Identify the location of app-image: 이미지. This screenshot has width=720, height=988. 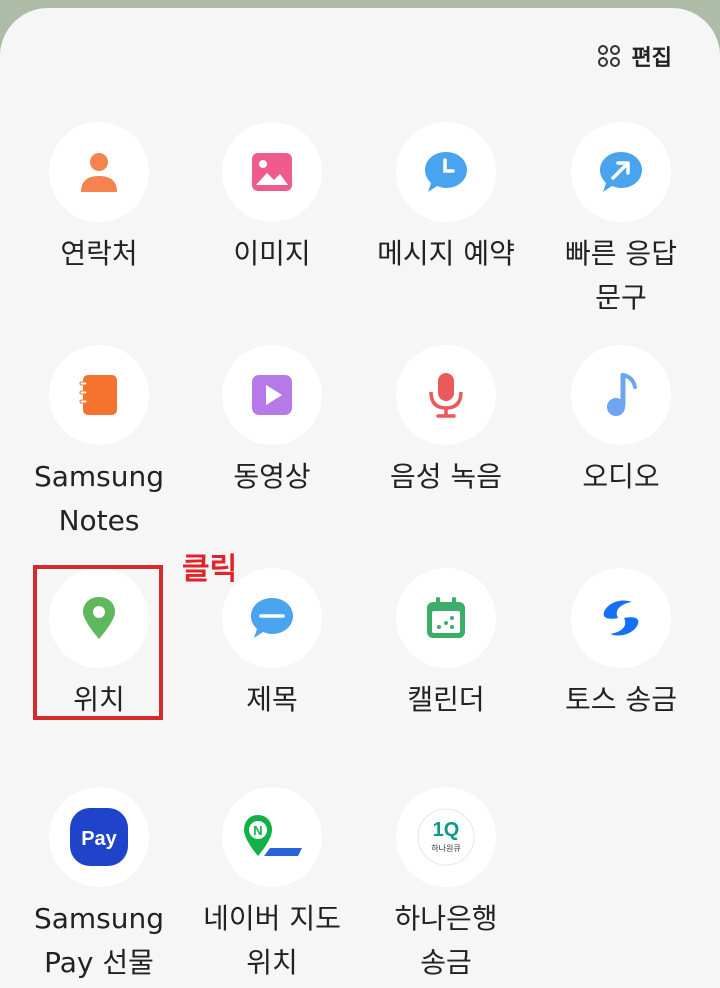
(272, 199).